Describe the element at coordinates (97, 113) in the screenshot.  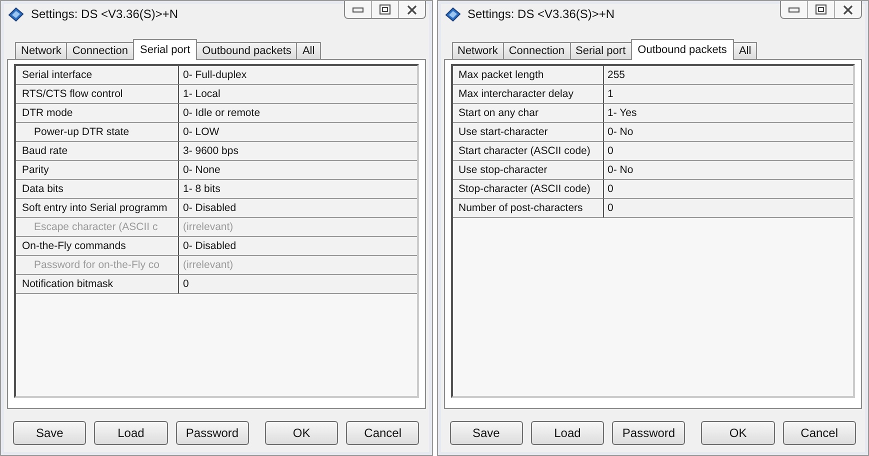
I see `property-name: DTR mode` at that location.